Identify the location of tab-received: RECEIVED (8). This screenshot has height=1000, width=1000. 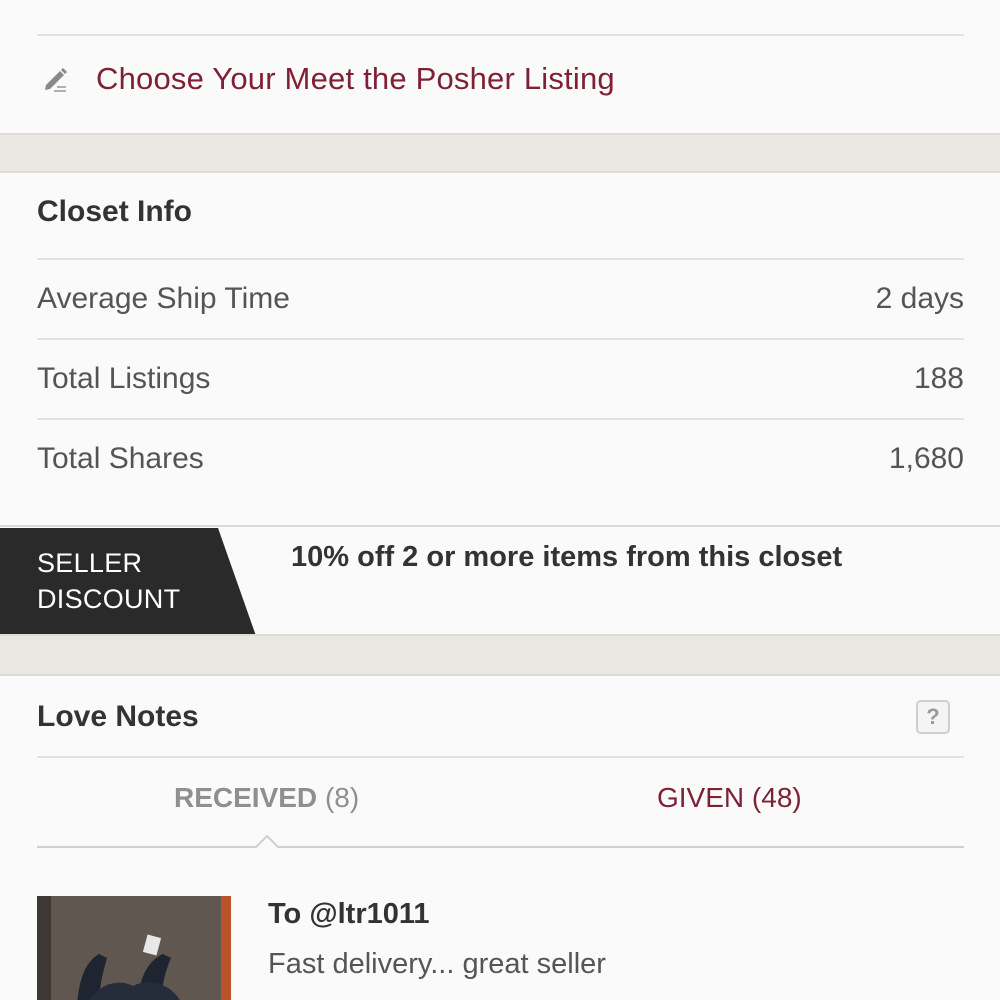
(266, 798).